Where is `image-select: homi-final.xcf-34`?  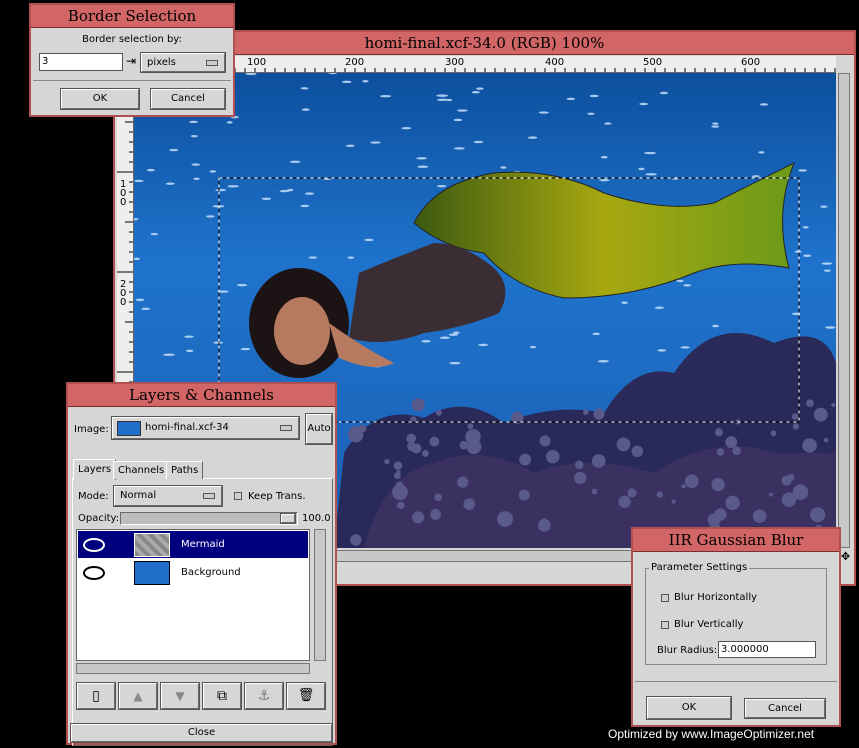
image-select: homi-final.xcf-34 is located at coordinates (205, 428).